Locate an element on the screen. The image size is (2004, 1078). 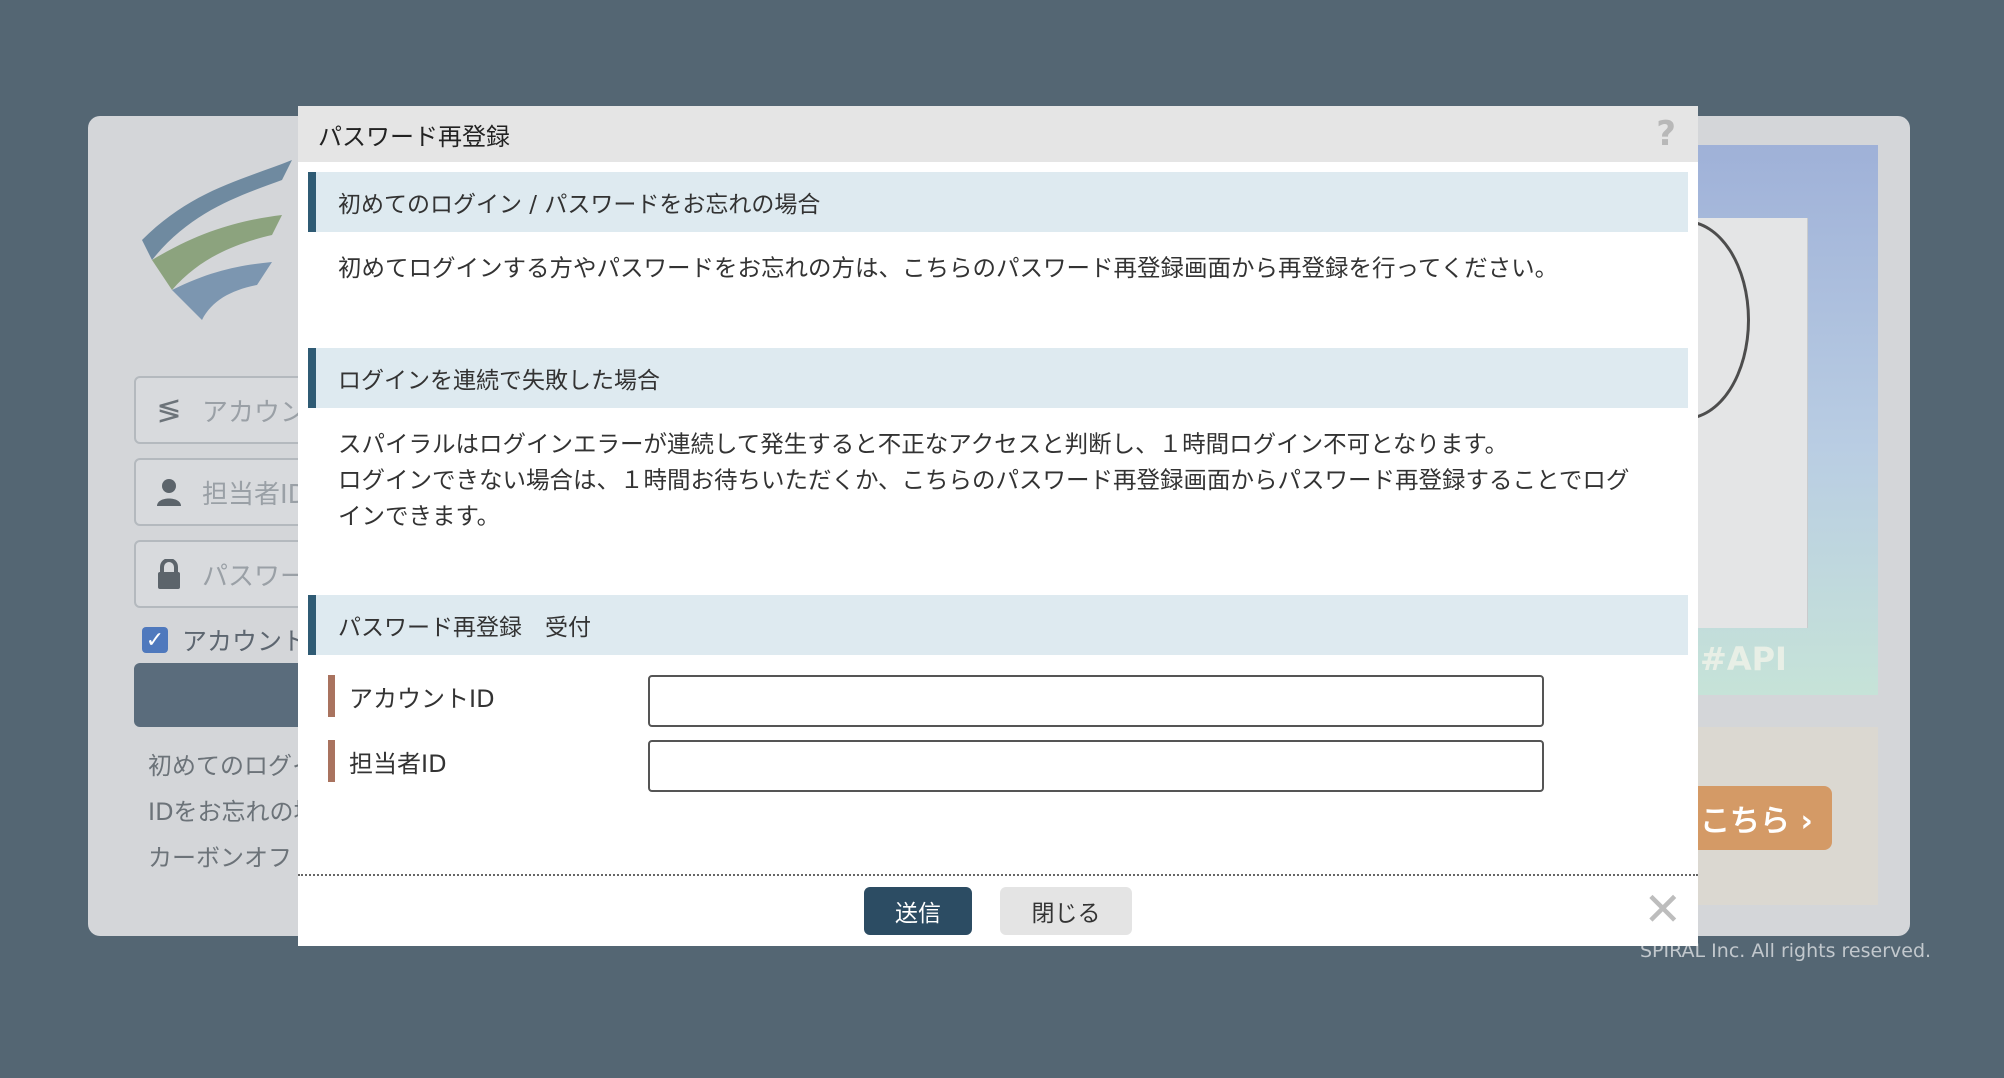
bg-remember-label: アカウント is located at coordinates (245, 641).